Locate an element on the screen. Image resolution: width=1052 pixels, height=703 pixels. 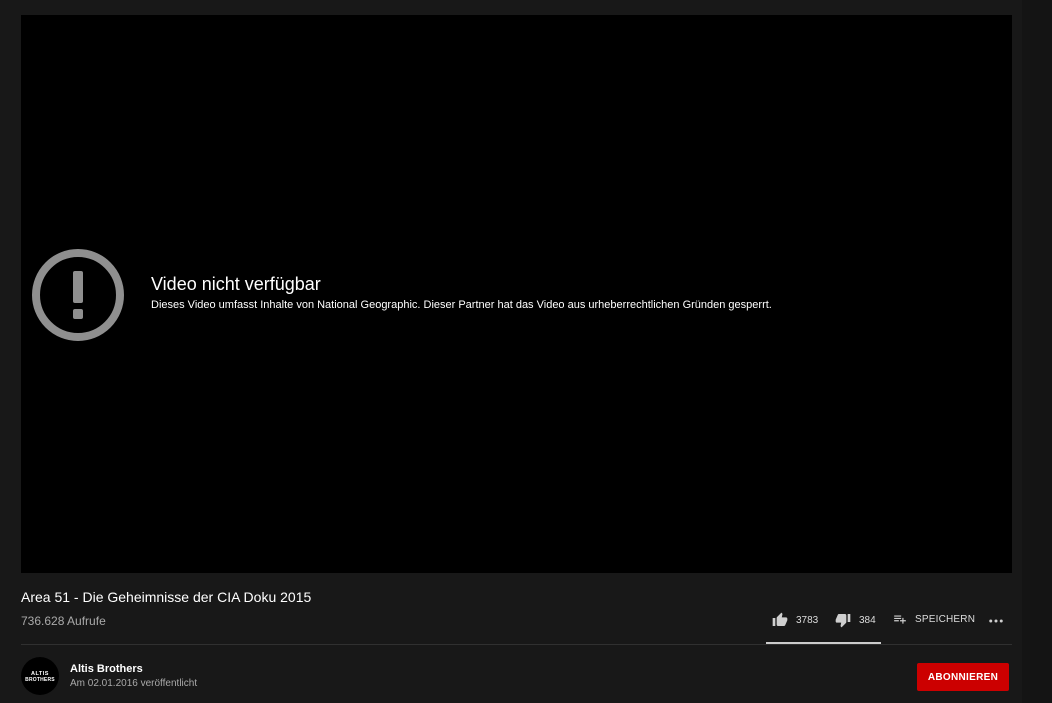
svg-text: BROTHERS is located at coordinates (40, 680).